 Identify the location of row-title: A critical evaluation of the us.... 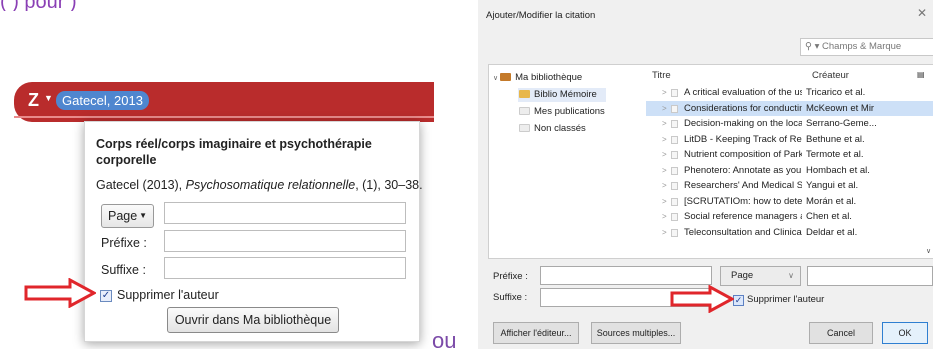
(743, 92).